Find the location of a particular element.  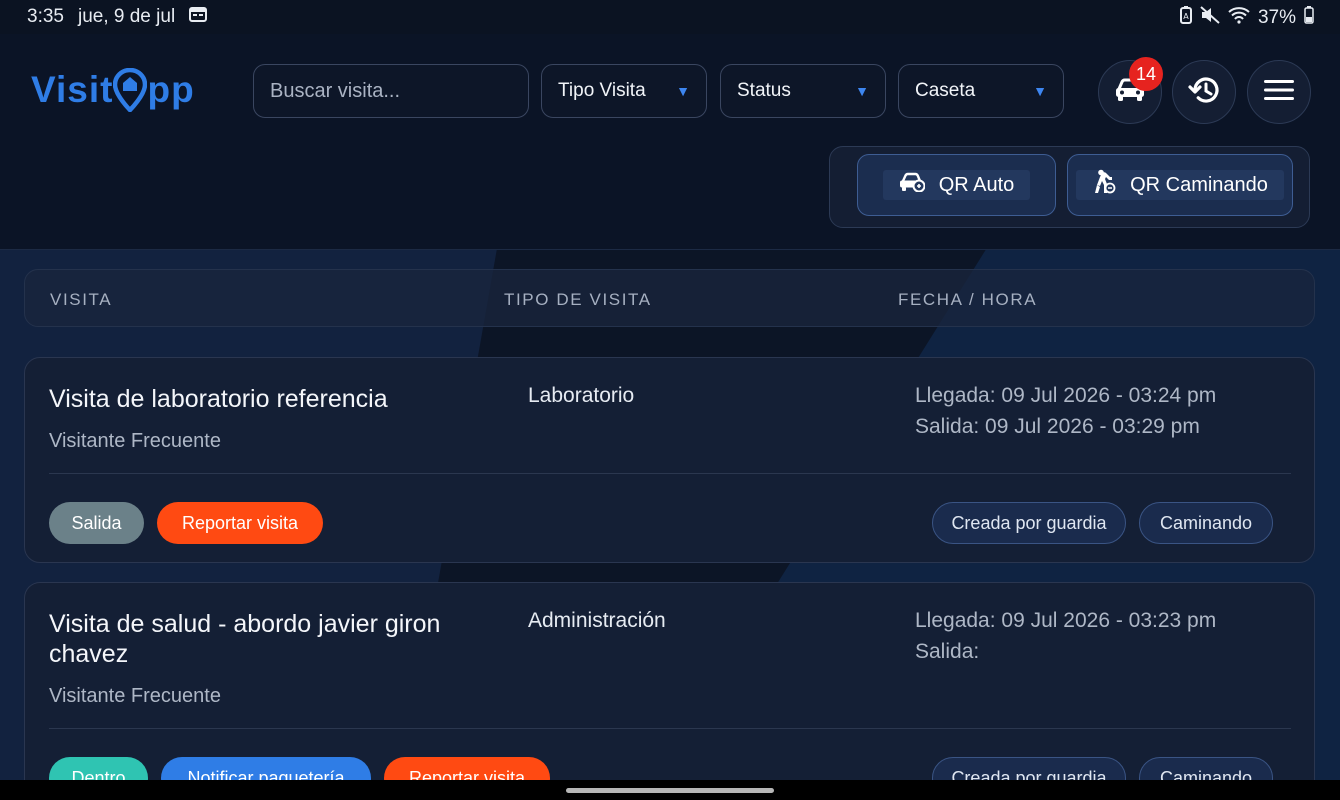

column-header-visita: VISITA is located at coordinates (81, 299).